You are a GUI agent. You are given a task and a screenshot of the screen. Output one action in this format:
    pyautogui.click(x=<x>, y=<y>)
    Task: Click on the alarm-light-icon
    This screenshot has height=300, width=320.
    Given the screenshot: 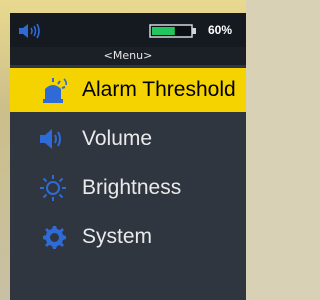 What is the action you would take?
    pyautogui.click(x=55, y=90)
    